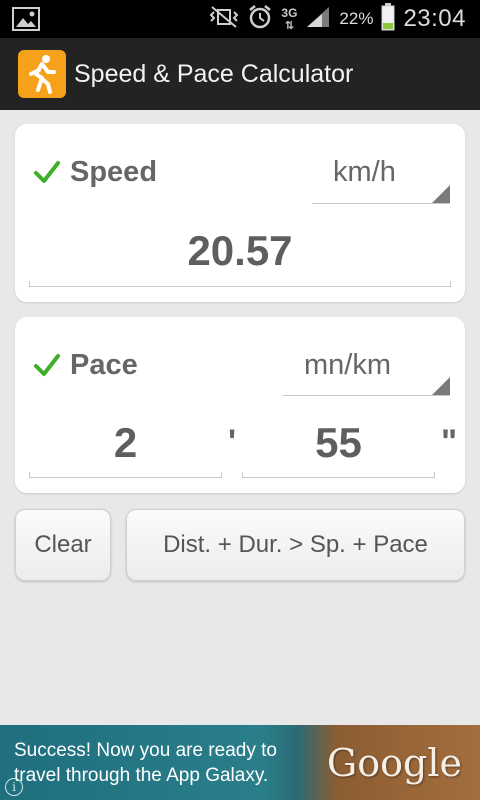 The height and width of the screenshot is (800, 480). What do you see at coordinates (141, 775) in the screenshot?
I see `ad-line-2: travel through the App Galaxy.` at bounding box center [141, 775].